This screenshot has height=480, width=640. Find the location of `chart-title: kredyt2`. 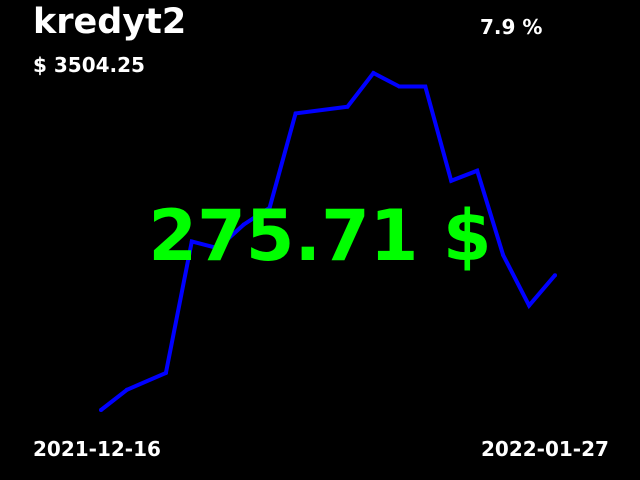

chart-title: kredyt2 is located at coordinates (110, 22).